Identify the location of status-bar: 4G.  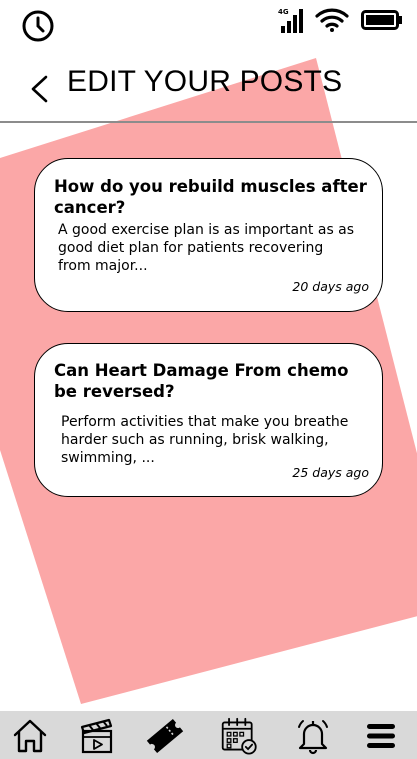
(208, 25).